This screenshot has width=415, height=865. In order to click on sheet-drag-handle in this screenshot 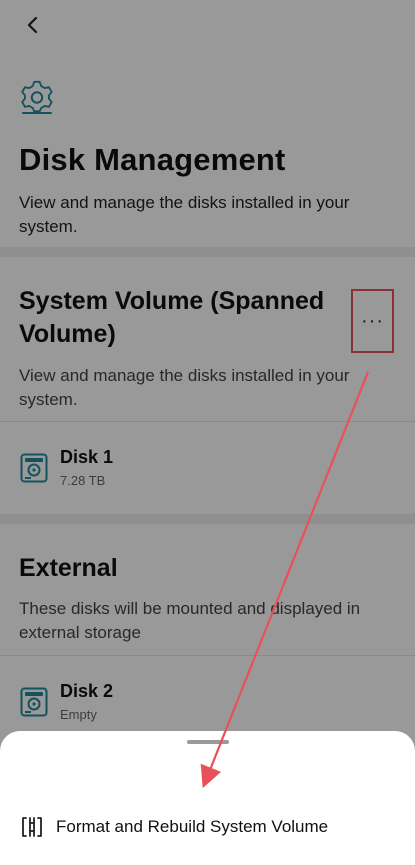, I will do `click(208, 742)`.